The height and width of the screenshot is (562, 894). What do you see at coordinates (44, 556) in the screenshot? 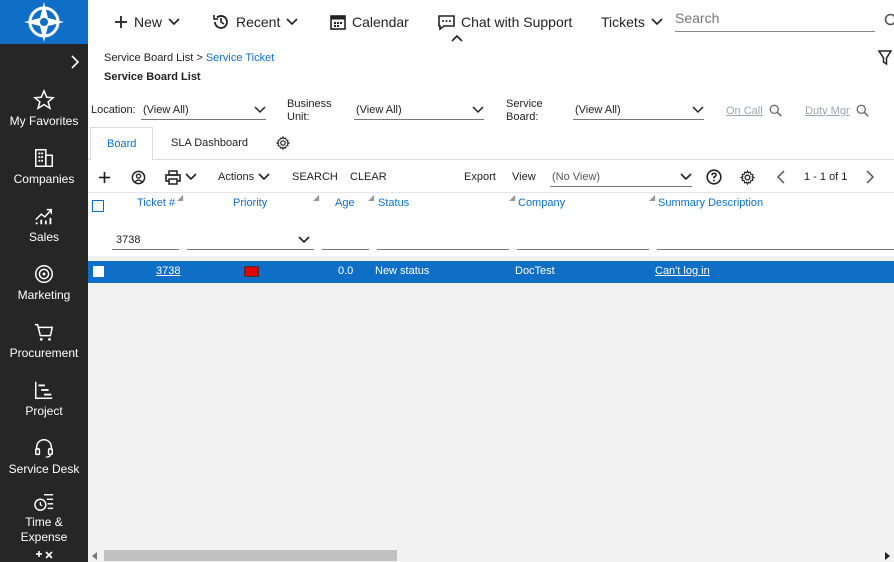
I see `nav-more-peek` at bounding box center [44, 556].